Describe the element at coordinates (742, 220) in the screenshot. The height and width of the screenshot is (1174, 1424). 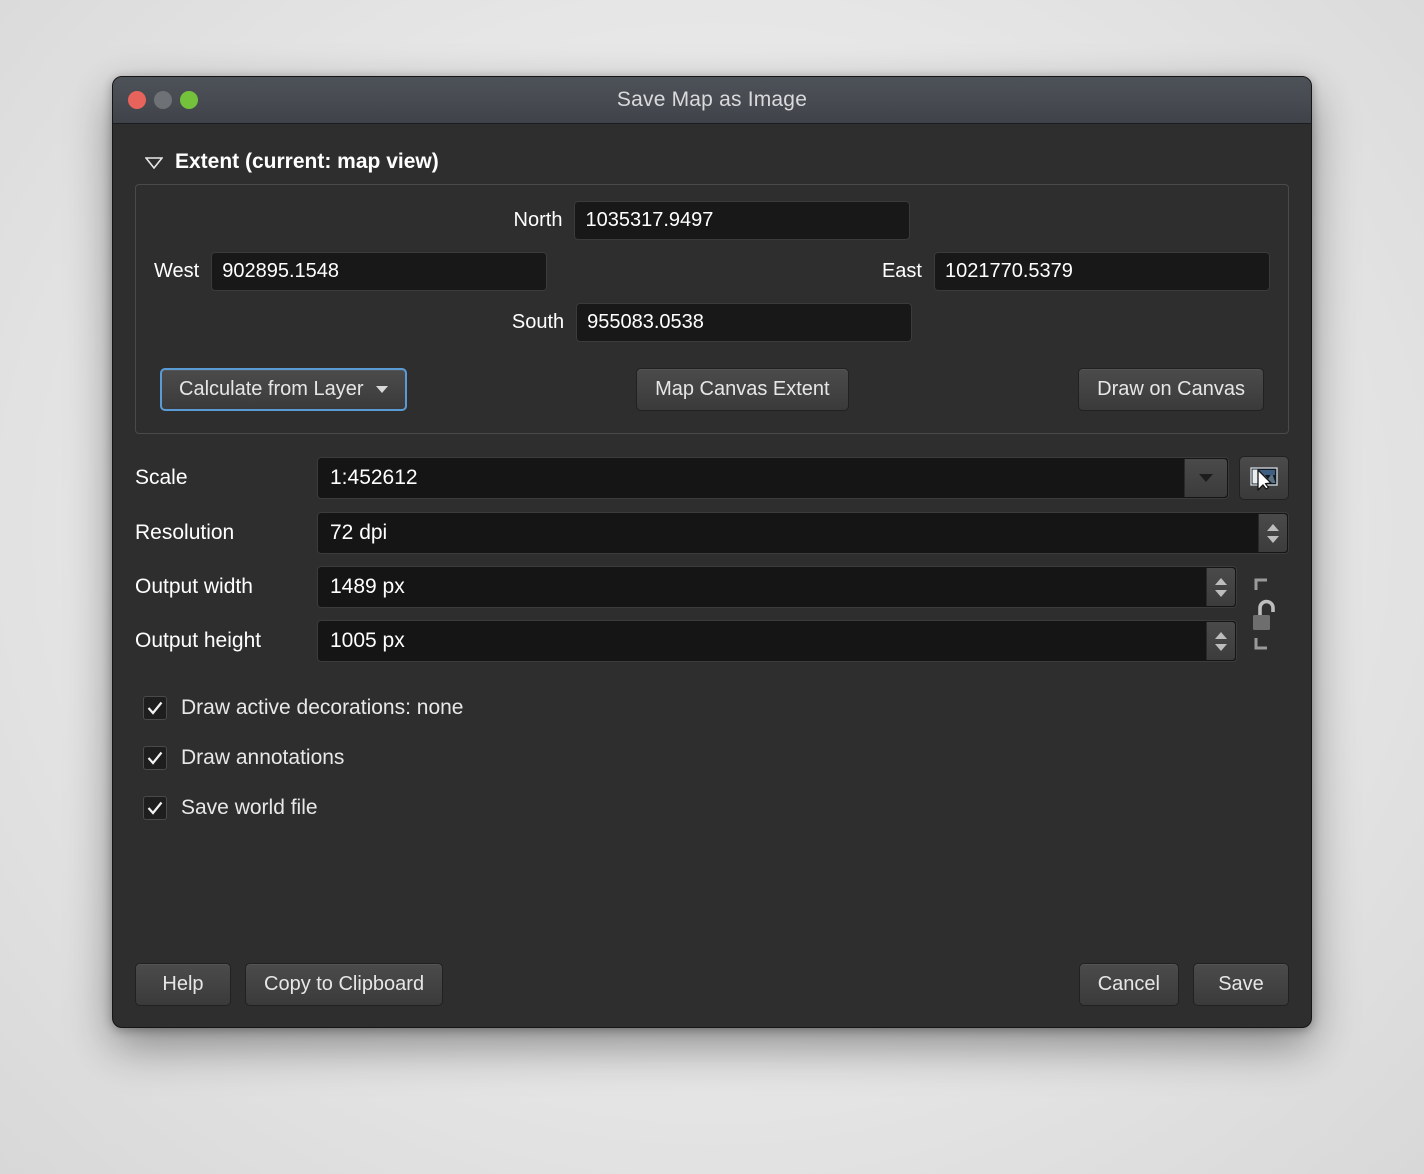
I see `north-input` at that location.